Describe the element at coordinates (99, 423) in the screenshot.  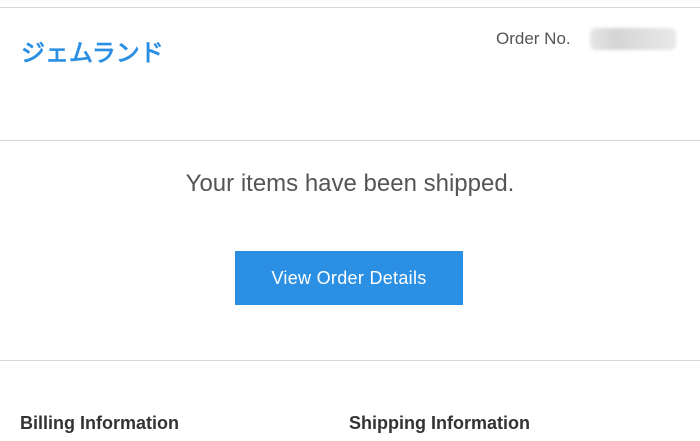
I see `billing-information-heading: Billing Information` at that location.